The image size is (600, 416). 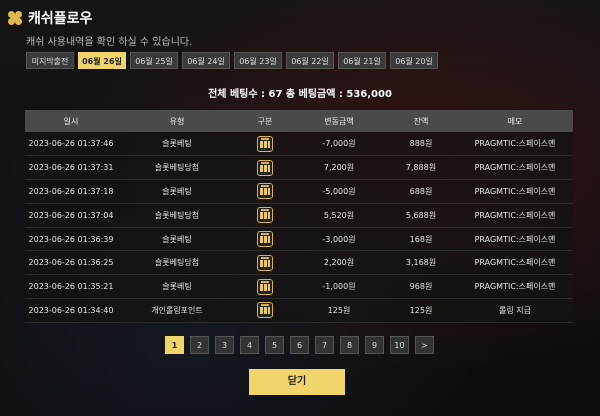 What do you see at coordinates (299, 310) in the screenshot?
I see `table-row: 2023-06-26 01:34:40 개인롤링포인트 125원 125원 롤링 지급` at bounding box center [299, 310].